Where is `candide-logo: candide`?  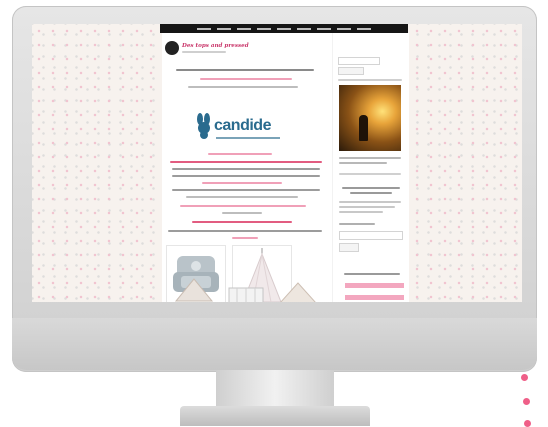
candide-logo: candide is located at coordinates (242, 128).